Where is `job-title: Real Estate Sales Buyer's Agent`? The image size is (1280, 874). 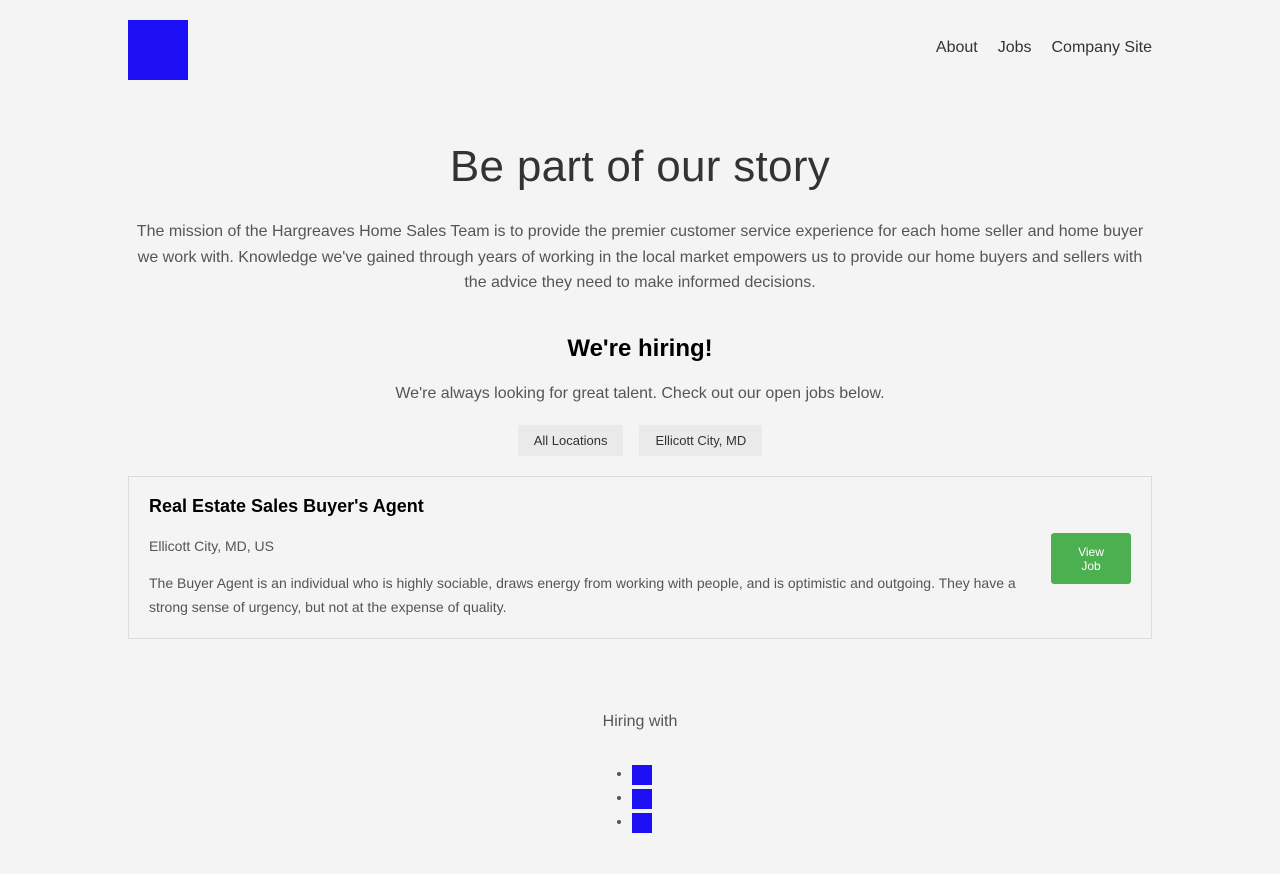 job-title: Real Estate Sales Buyer's Agent is located at coordinates (286, 506).